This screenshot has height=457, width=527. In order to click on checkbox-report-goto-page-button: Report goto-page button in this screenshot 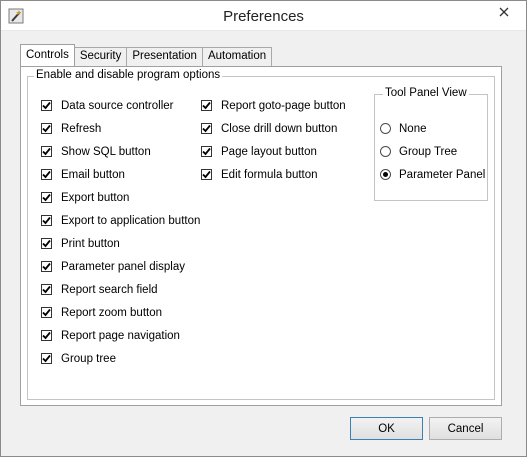, I will do `click(273, 105)`.